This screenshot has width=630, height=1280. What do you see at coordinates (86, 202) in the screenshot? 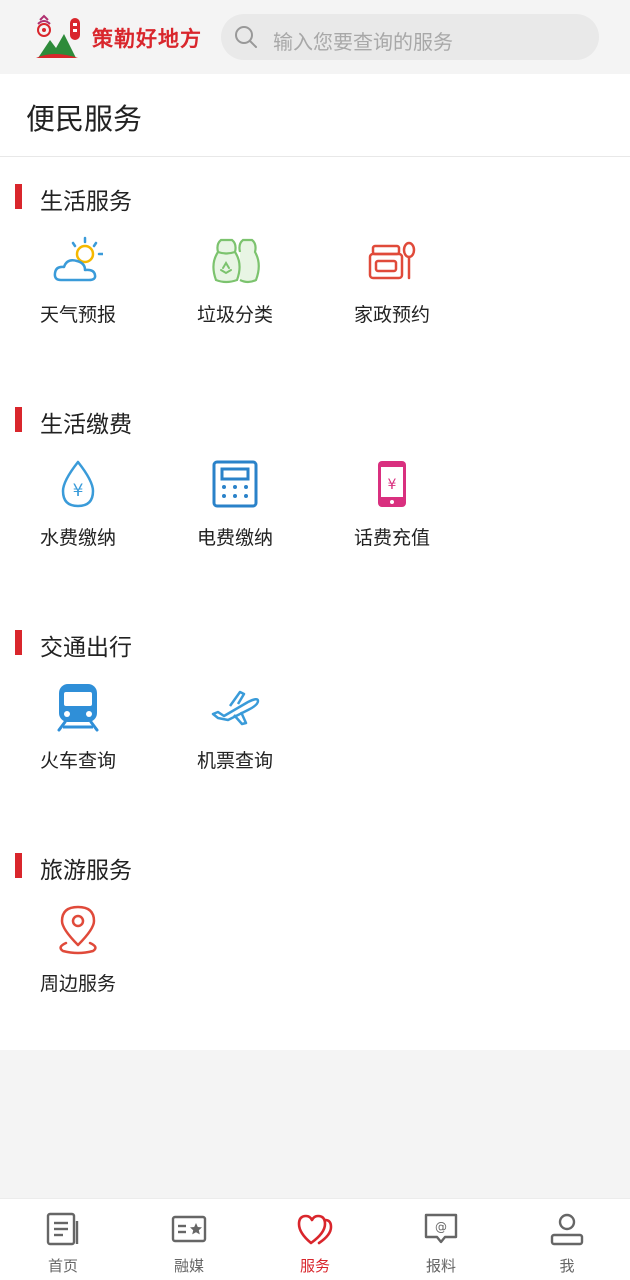
I see `section-title: 生活服务` at bounding box center [86, 202].